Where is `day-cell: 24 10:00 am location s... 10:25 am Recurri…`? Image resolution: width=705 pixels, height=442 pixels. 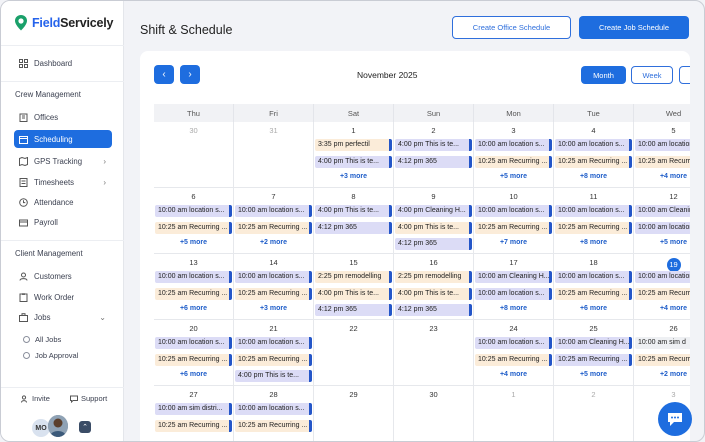
day-cell: 24 10:00 am location s... 10:25 am Recurri… is located at coordinates (514, 353).